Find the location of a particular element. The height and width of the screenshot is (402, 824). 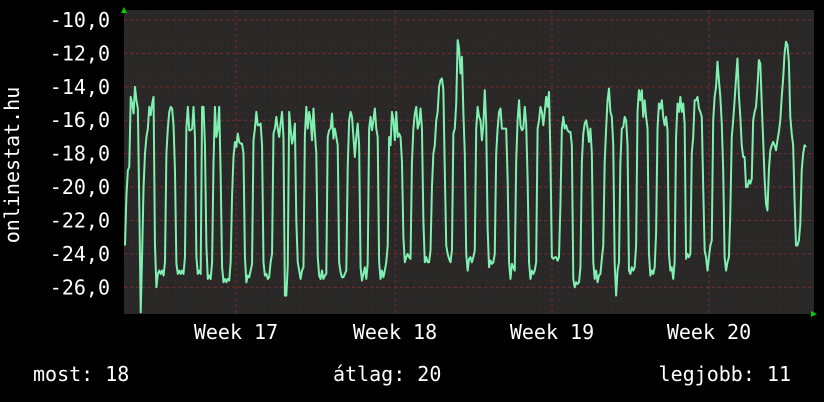

x-tick-label: Week 17 is located at coordinates (236, 332).